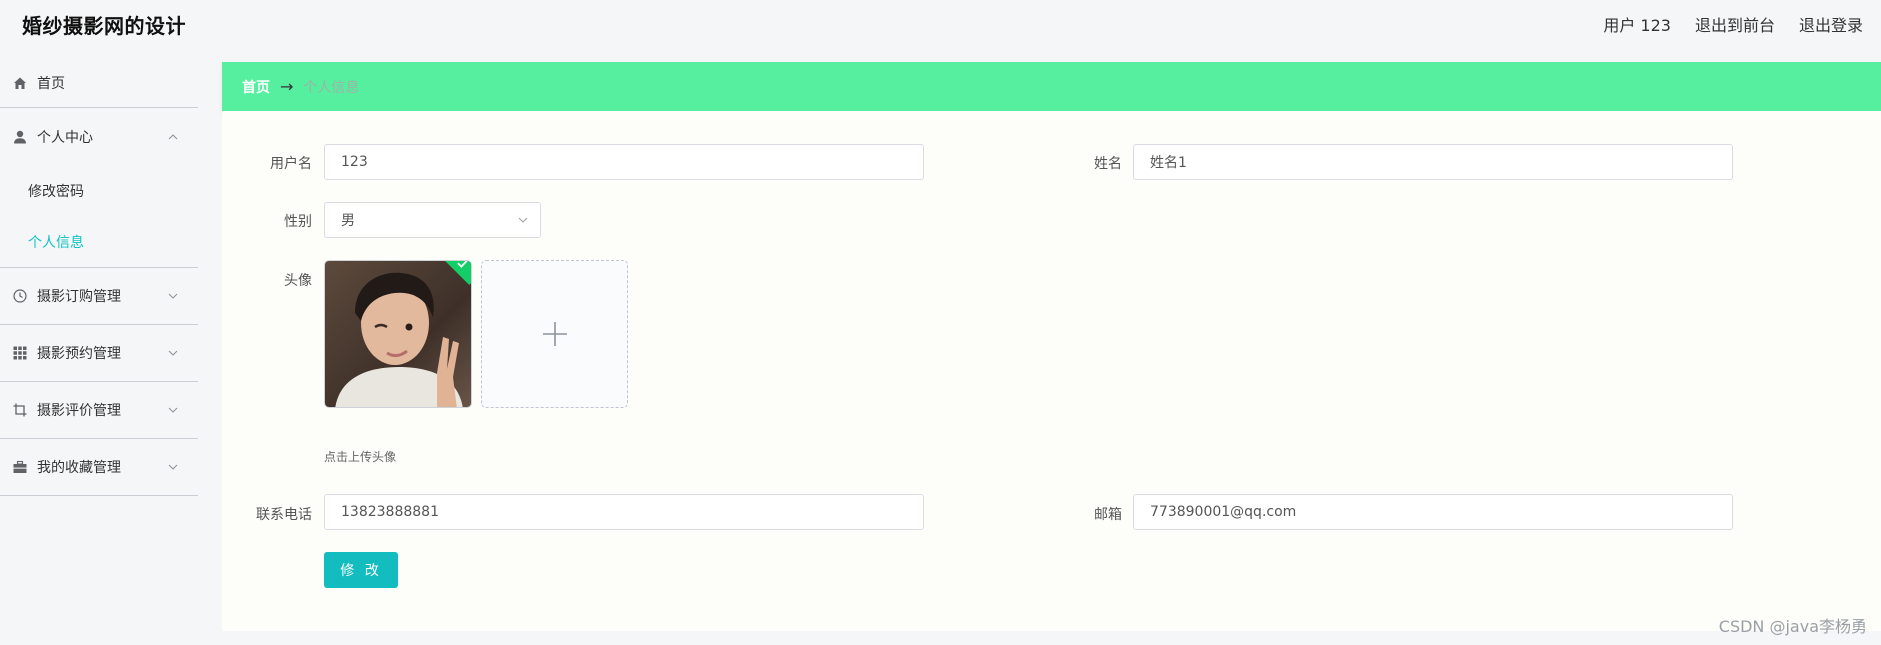 Image resolution: width=1881 pixels, height=645 pixels. I want to click on email-input: 773890001@qq.com, so click(1433, 512).